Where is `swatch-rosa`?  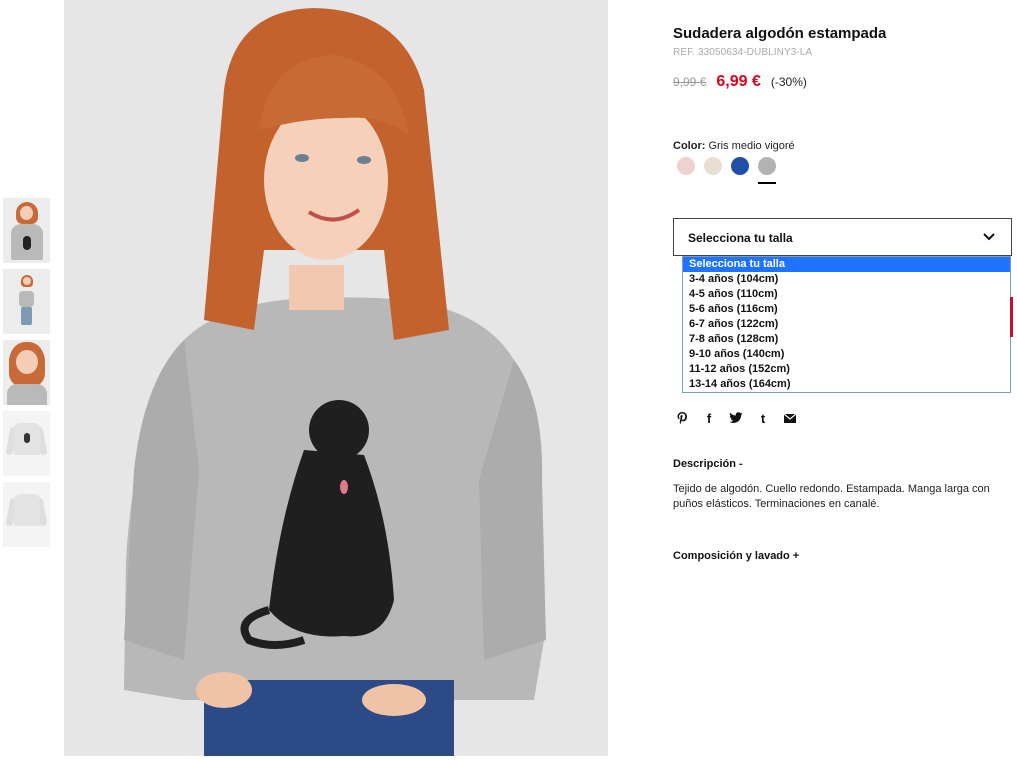
swatch-rosa is located at coordinates (686, 166).